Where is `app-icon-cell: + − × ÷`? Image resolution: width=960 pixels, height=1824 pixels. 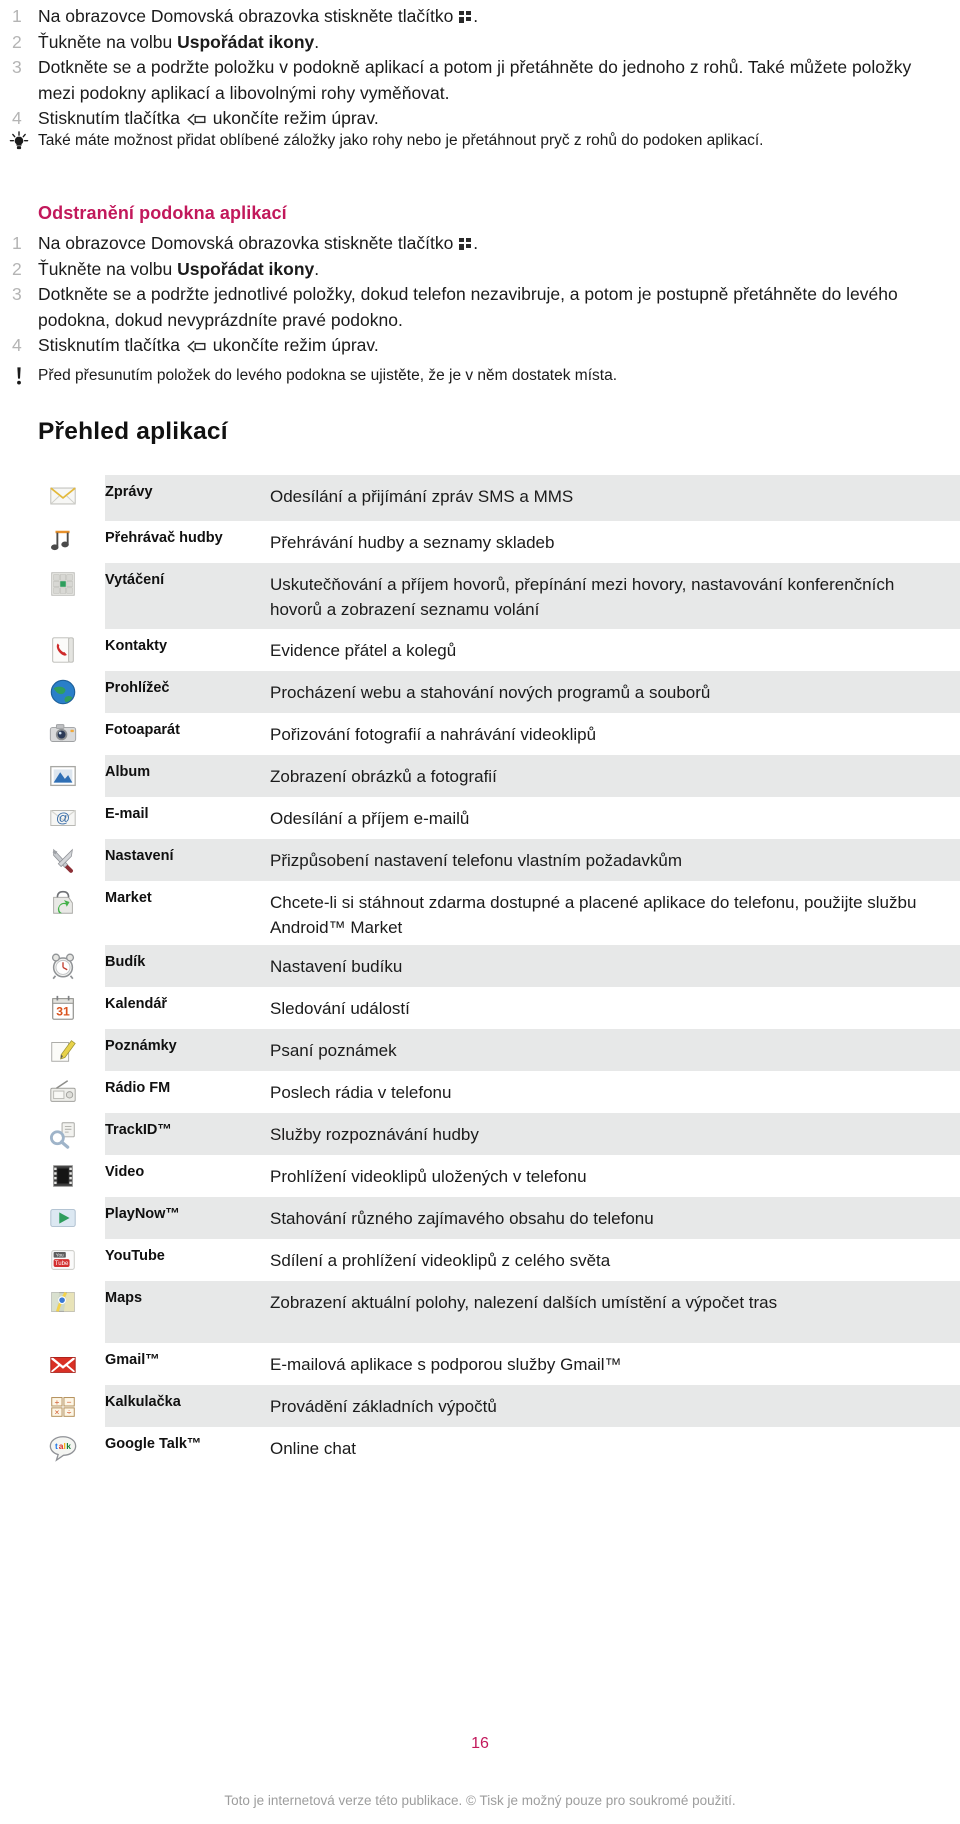 app-icon-cell: + − × ÷ is located at coordinates (52, 1403).